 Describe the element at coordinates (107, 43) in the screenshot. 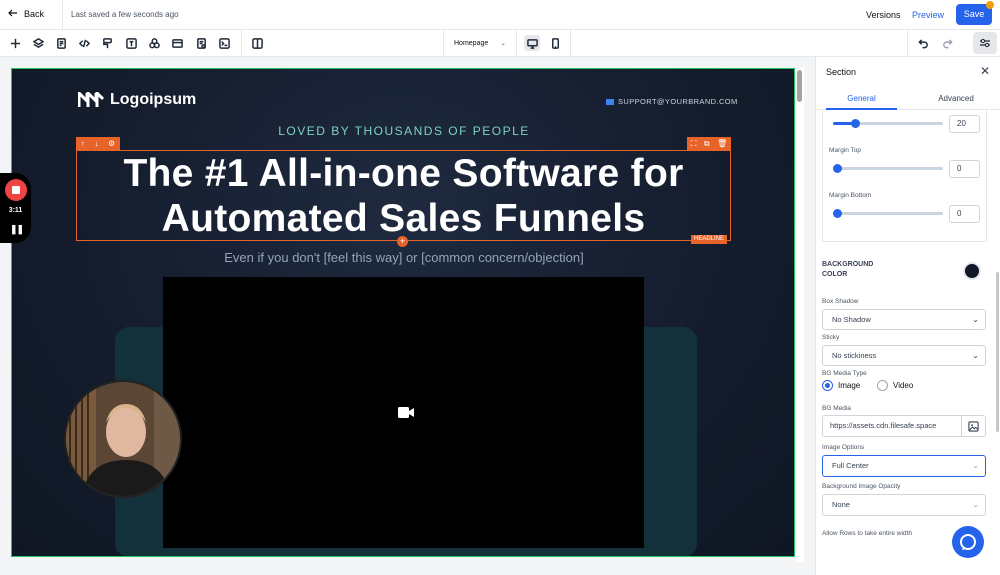

I see `paint-icon` at that location.